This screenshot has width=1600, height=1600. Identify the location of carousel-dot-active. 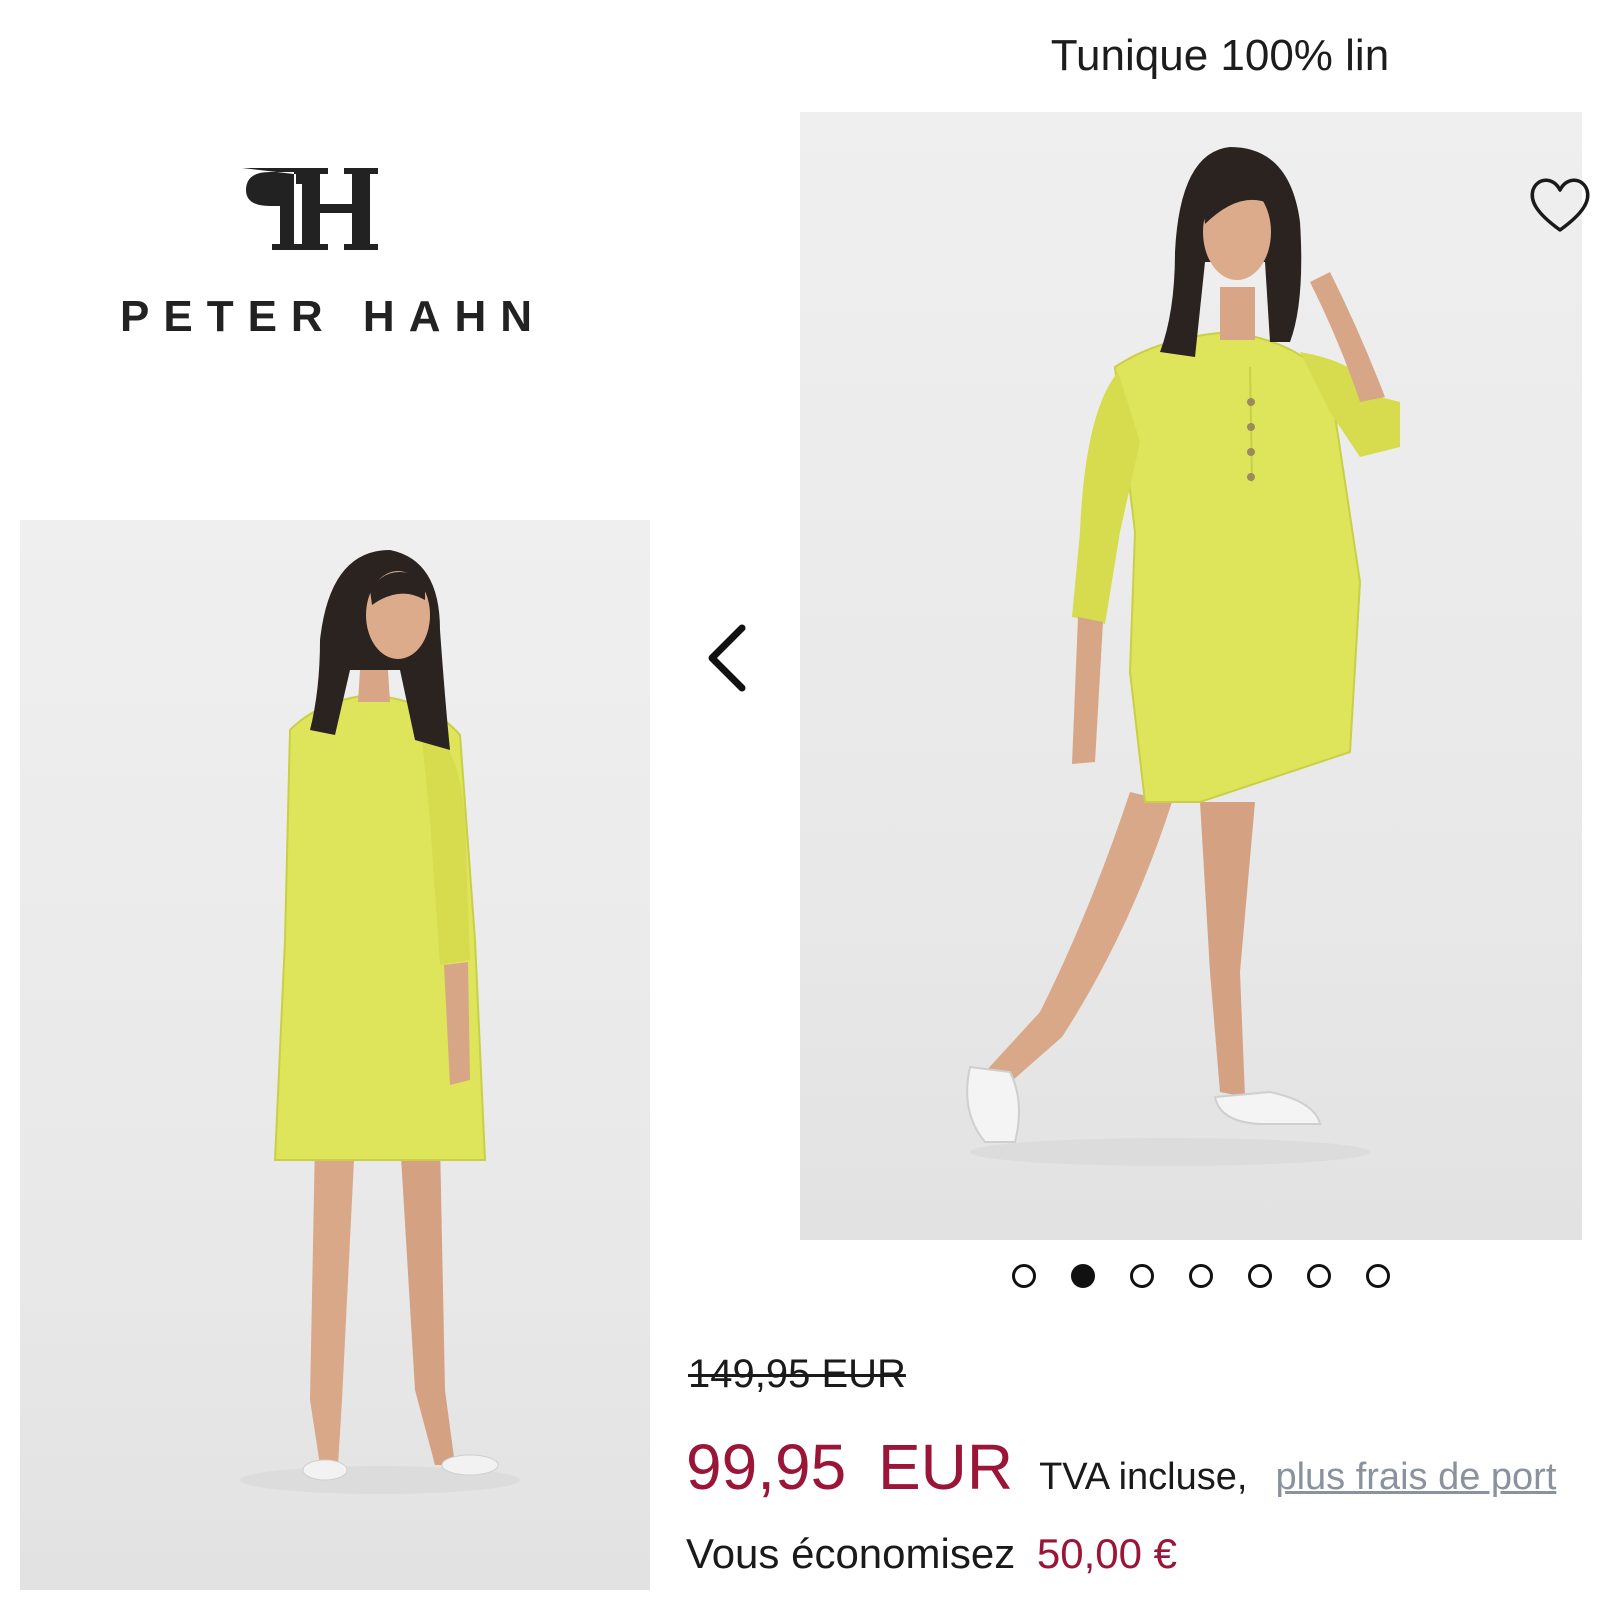
(1083, 1276).